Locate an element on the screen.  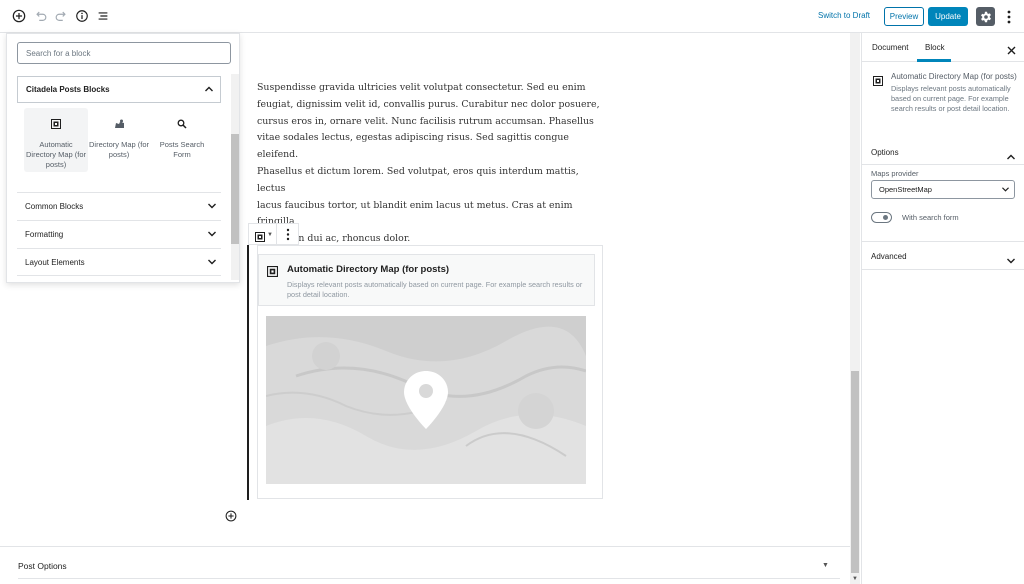
block-directory-map: Directory Map (for posts) is located at coordinates (119, 140).